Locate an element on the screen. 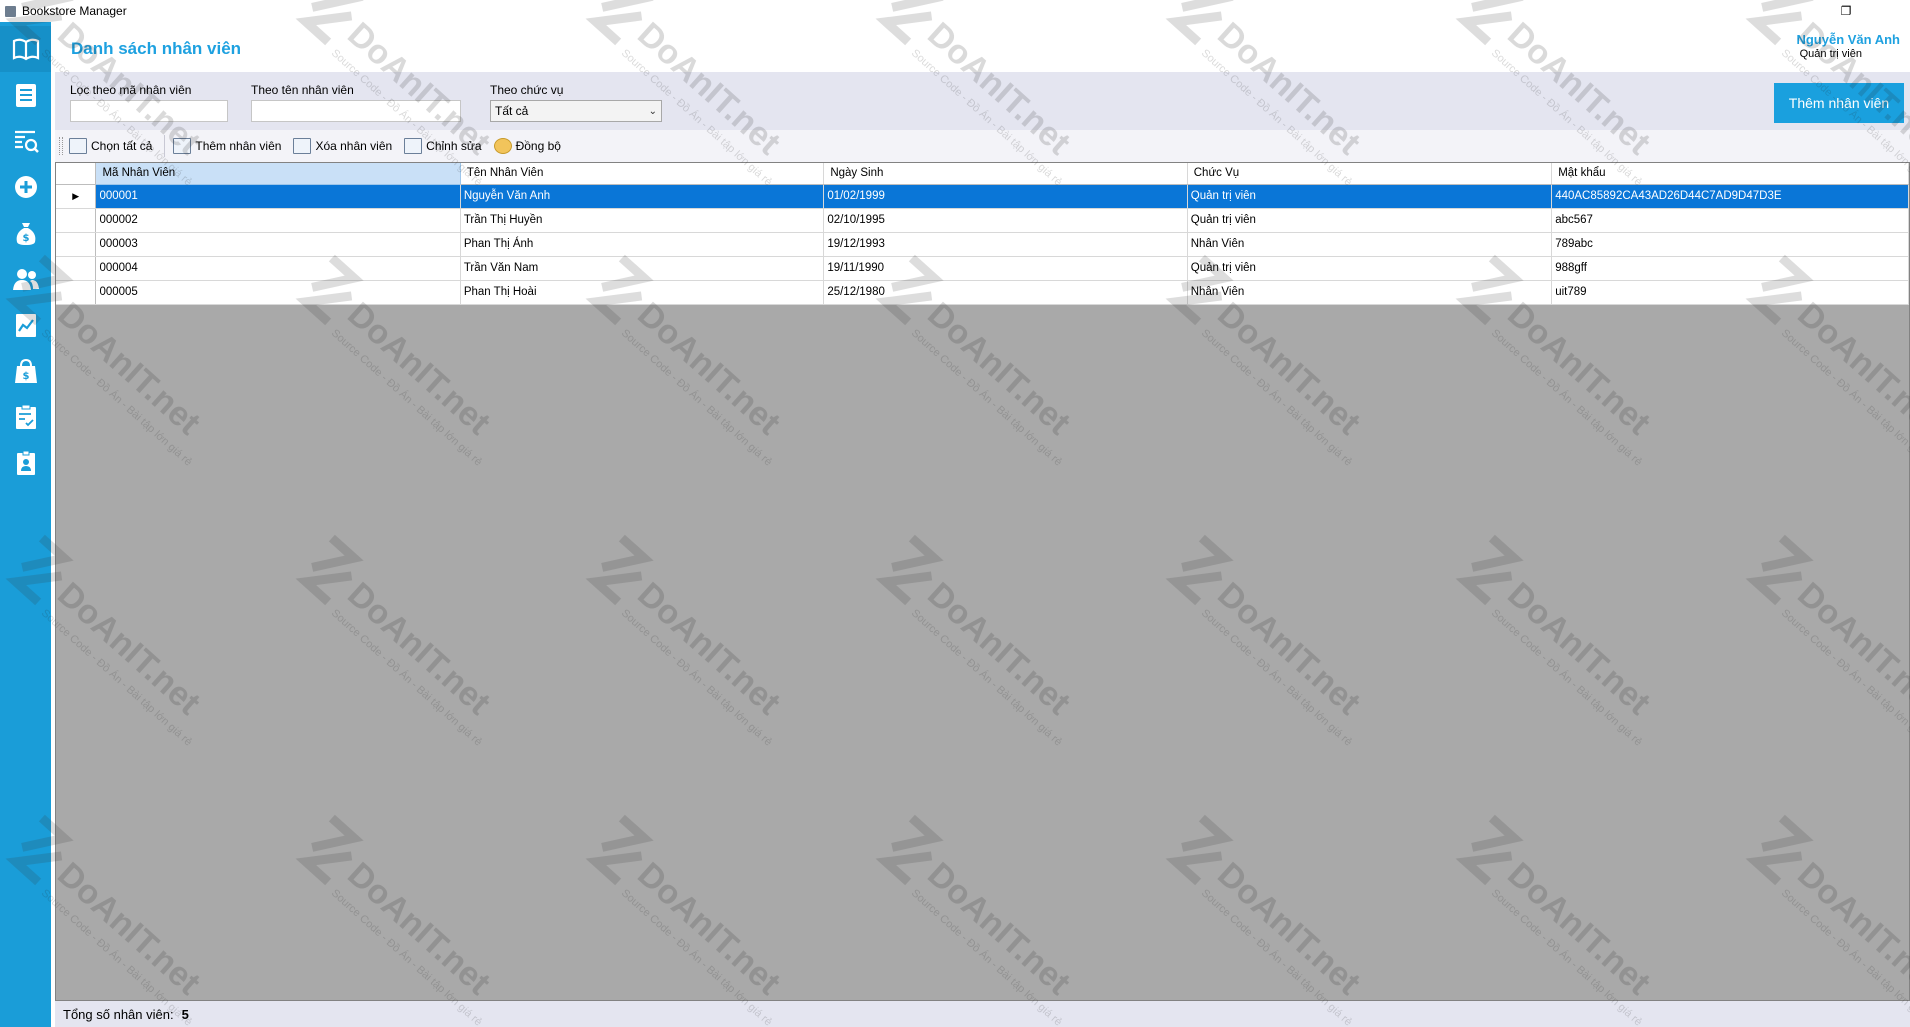 This screenshot has width=1910, height=1027. select-all-button: Chọn tất cả is located at coordinates (110, 146).